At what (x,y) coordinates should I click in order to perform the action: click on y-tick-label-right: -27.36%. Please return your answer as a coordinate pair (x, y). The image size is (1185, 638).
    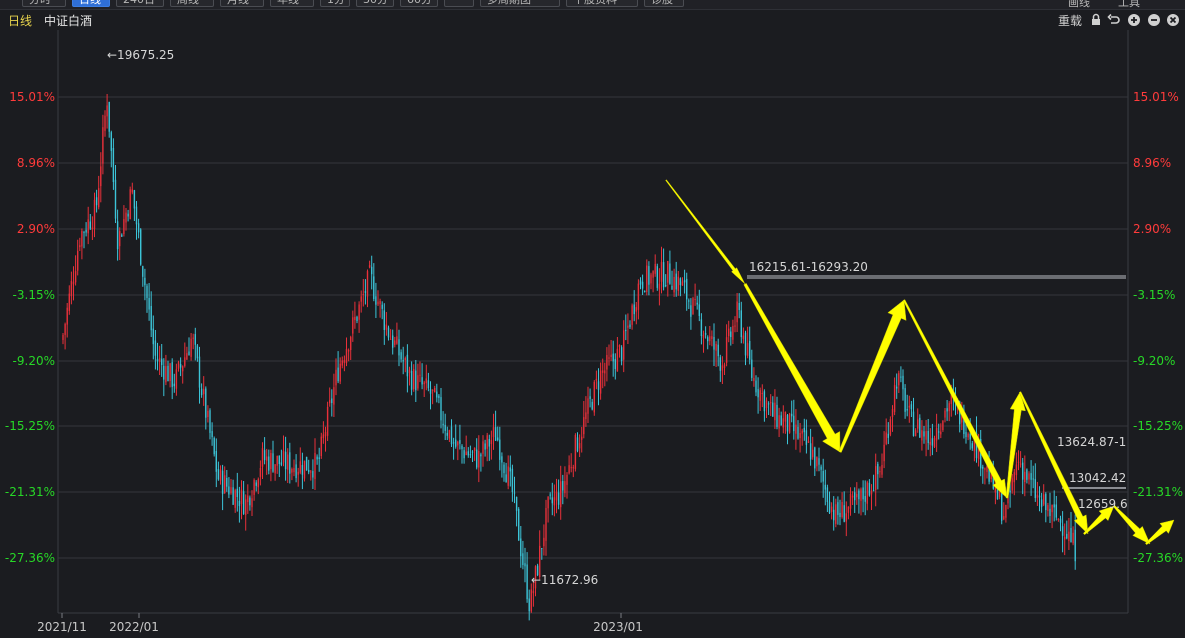
    Looking at the image, I should click on (1158, 558).